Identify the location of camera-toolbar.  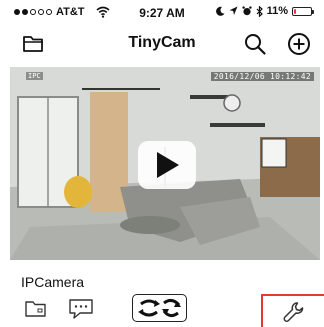
(162, 310).